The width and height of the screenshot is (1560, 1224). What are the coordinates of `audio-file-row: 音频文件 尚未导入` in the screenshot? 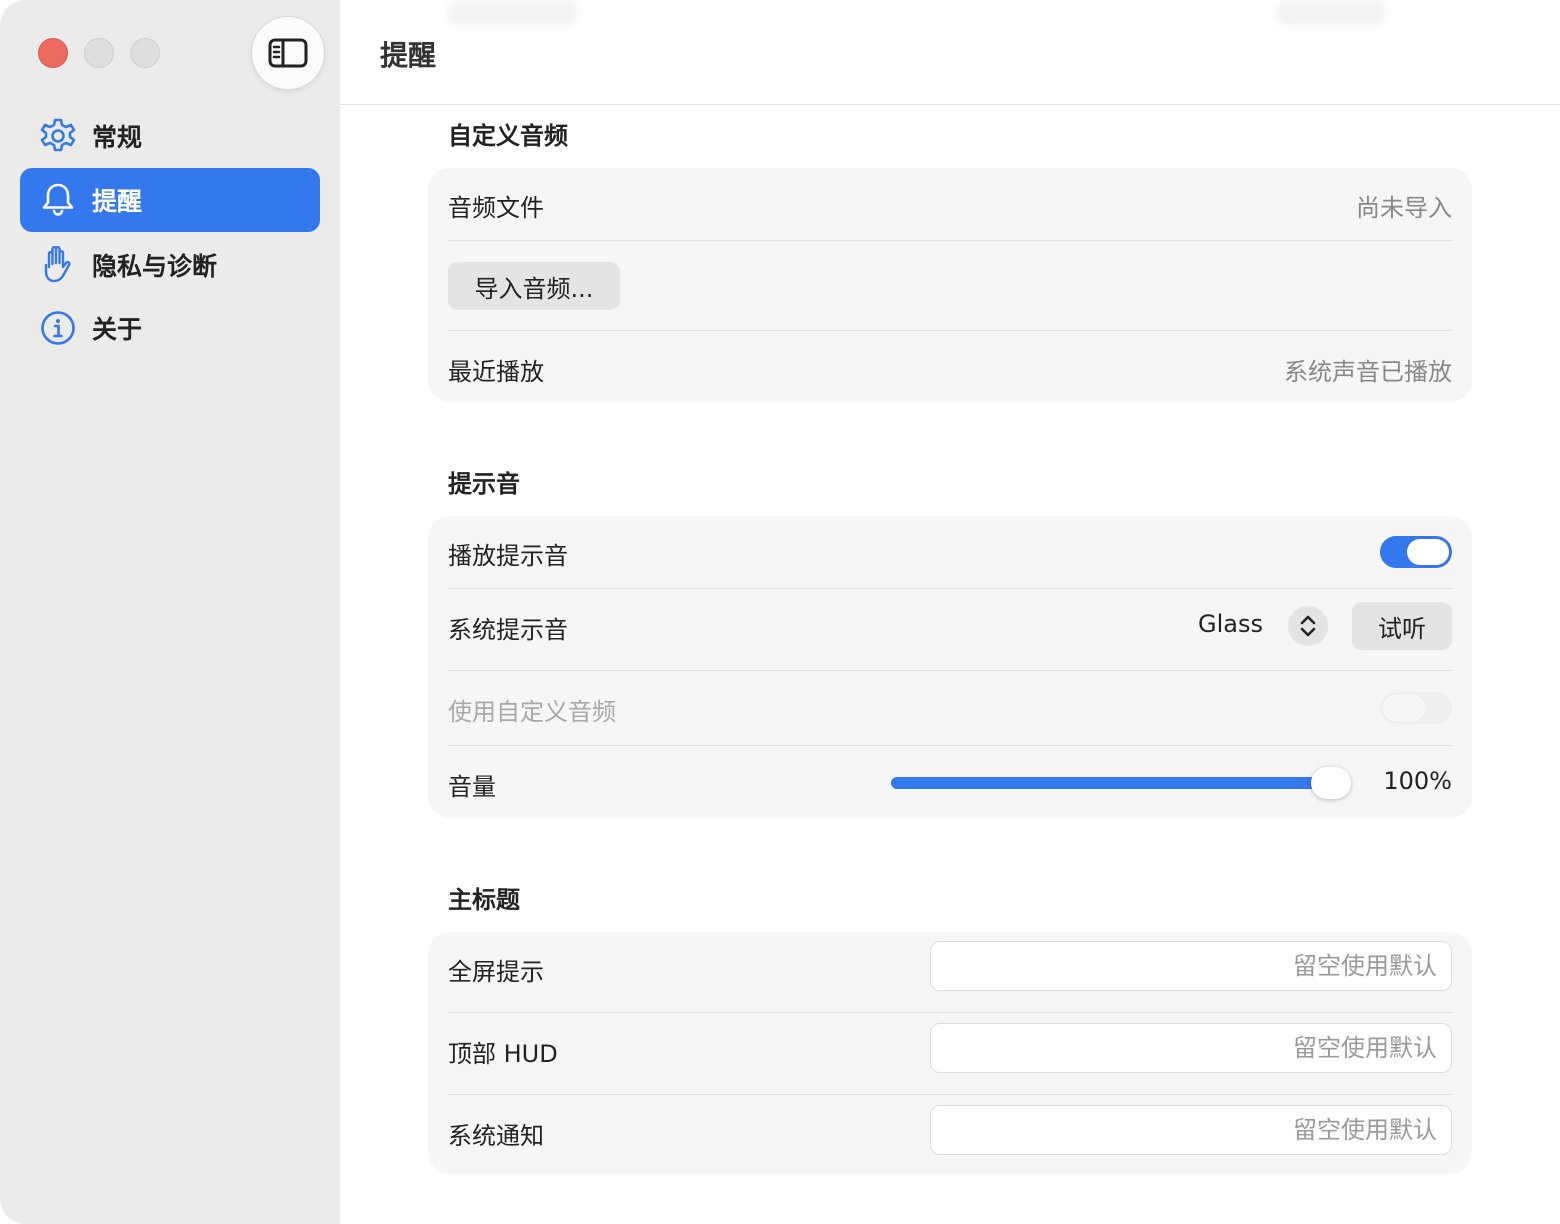 It's located at (950, 205).